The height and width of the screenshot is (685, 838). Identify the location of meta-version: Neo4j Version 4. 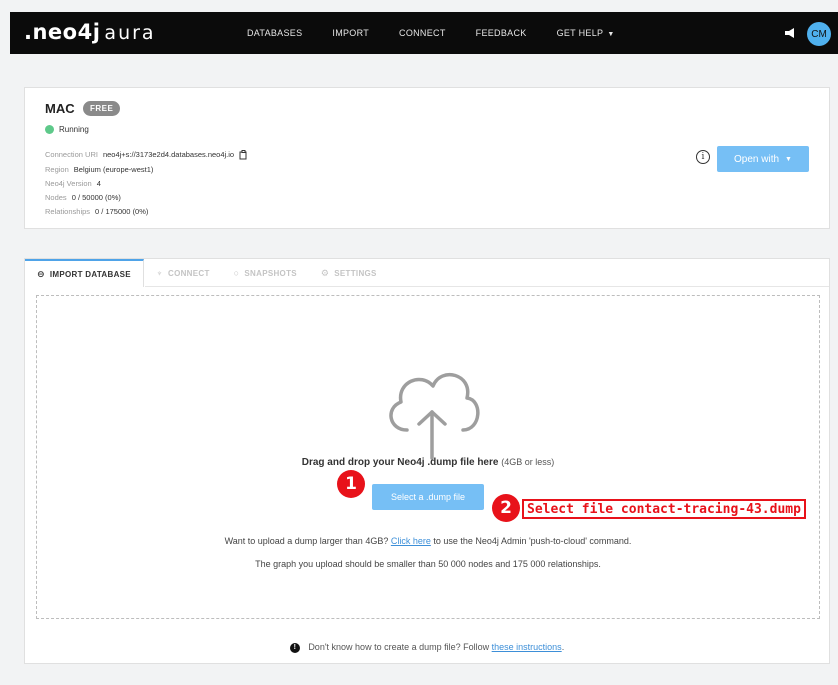
(73, 183).